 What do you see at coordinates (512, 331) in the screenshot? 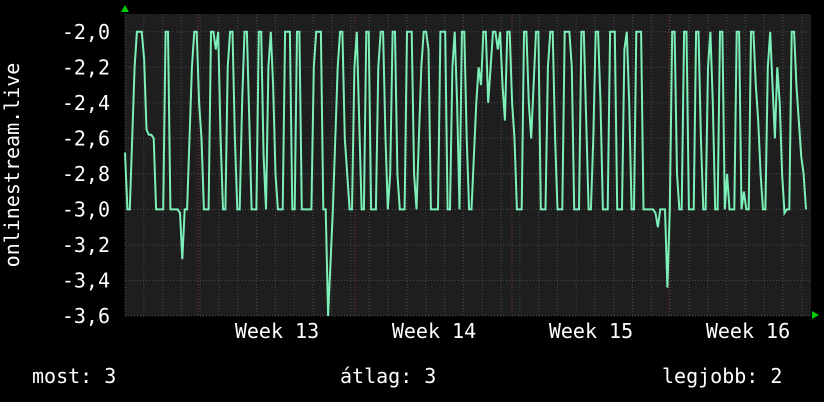
I see `x-tick-labels: Week 13 Week 14 Week 15 Week 16` at bounding box center [512, 331].